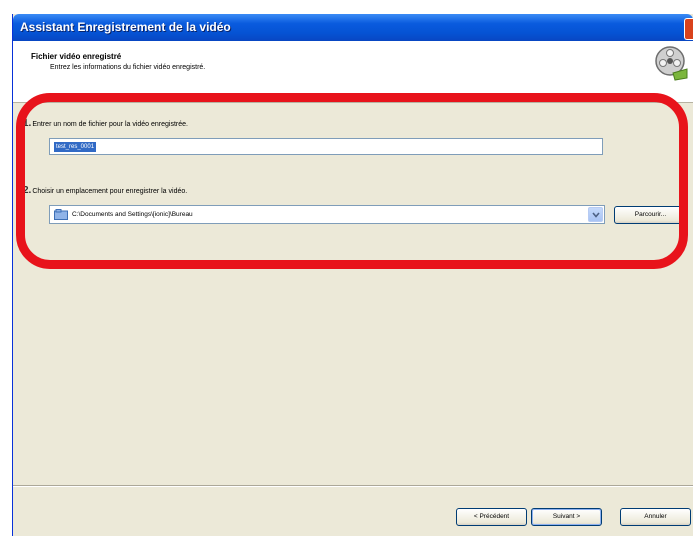 Image resolution: width=693 pixels, height=536 pixels. What do you see at coordinates (353, 27) in the screenshot?
I see `title-bar: Assistant Enregistrement de la vidéo` at bounding box center [353, 27].